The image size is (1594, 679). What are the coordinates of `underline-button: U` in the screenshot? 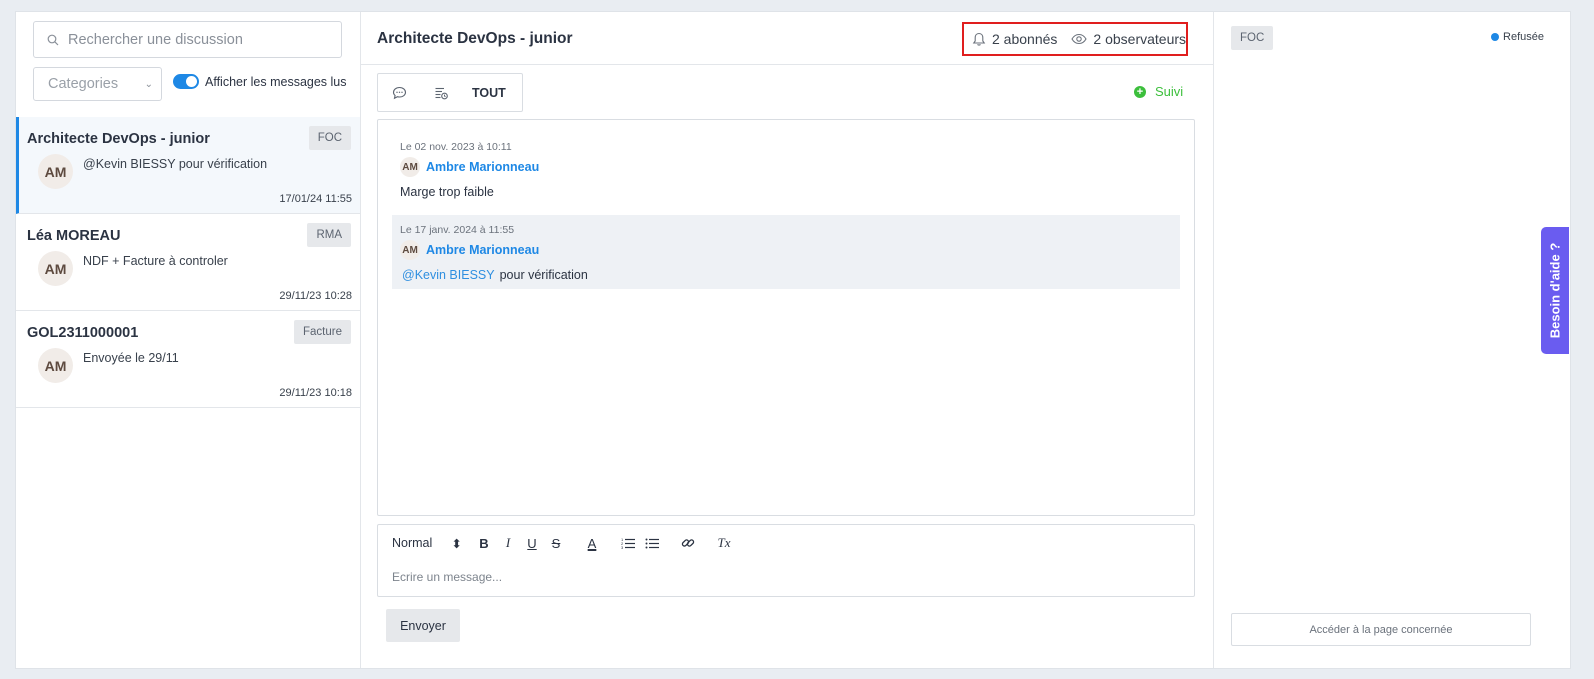 It's located at (532, 543).